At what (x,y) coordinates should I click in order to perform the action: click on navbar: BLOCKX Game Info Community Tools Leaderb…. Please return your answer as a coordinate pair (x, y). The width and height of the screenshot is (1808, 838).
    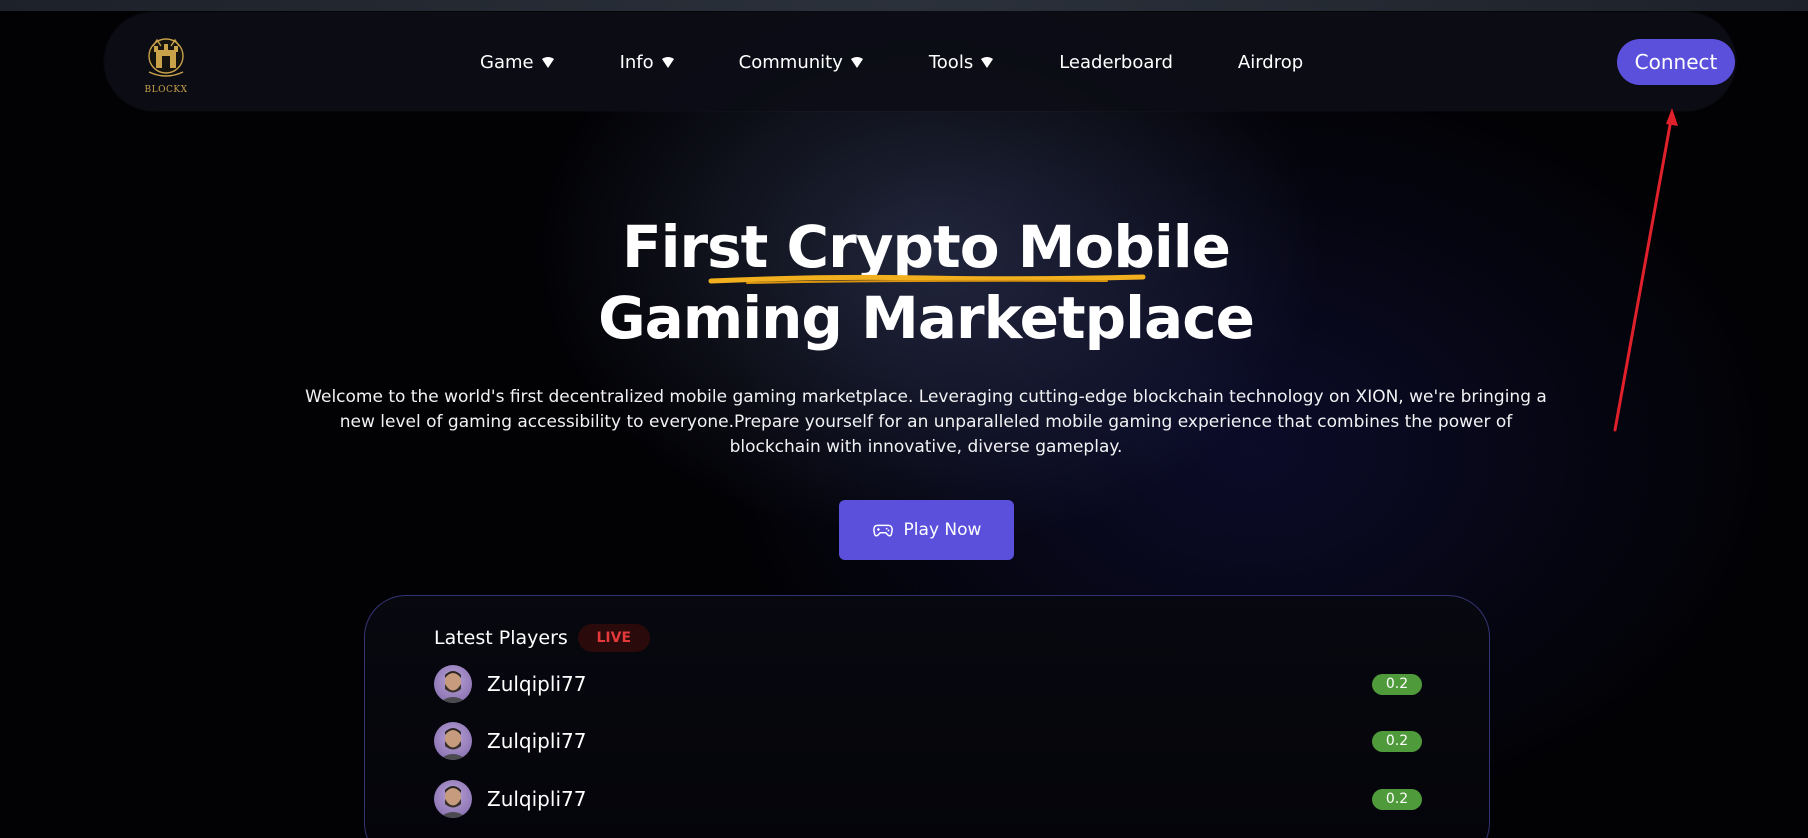
    Looking at the image, I should click on (920, 61).